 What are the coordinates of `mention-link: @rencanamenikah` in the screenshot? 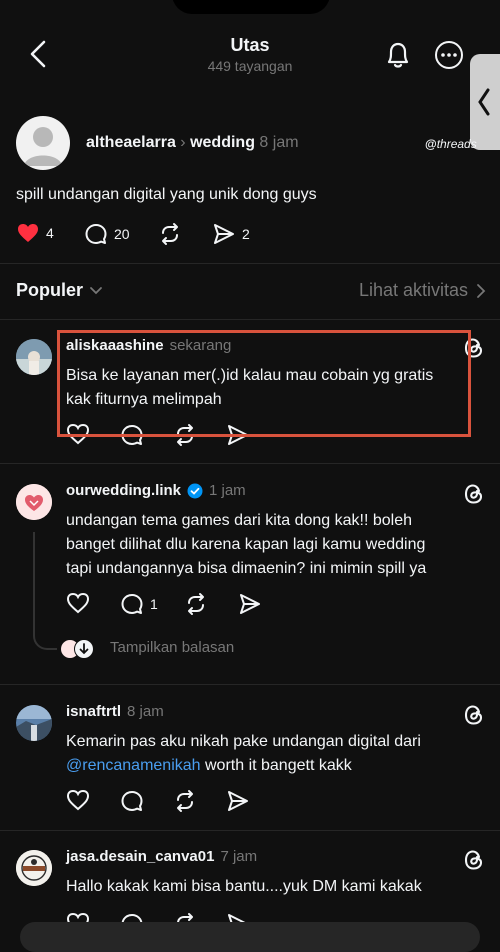 It's located at (133, 765).